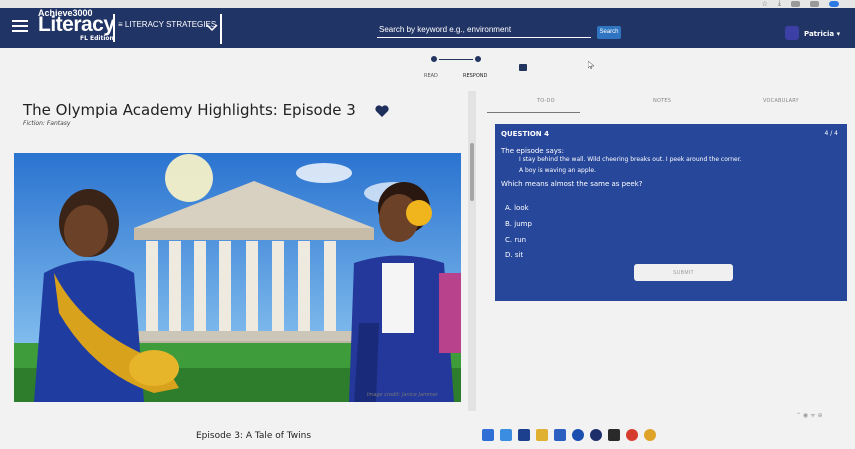 The image size is (855, 449). I want to click on answer-option-a: A. look, so click(517, 208).